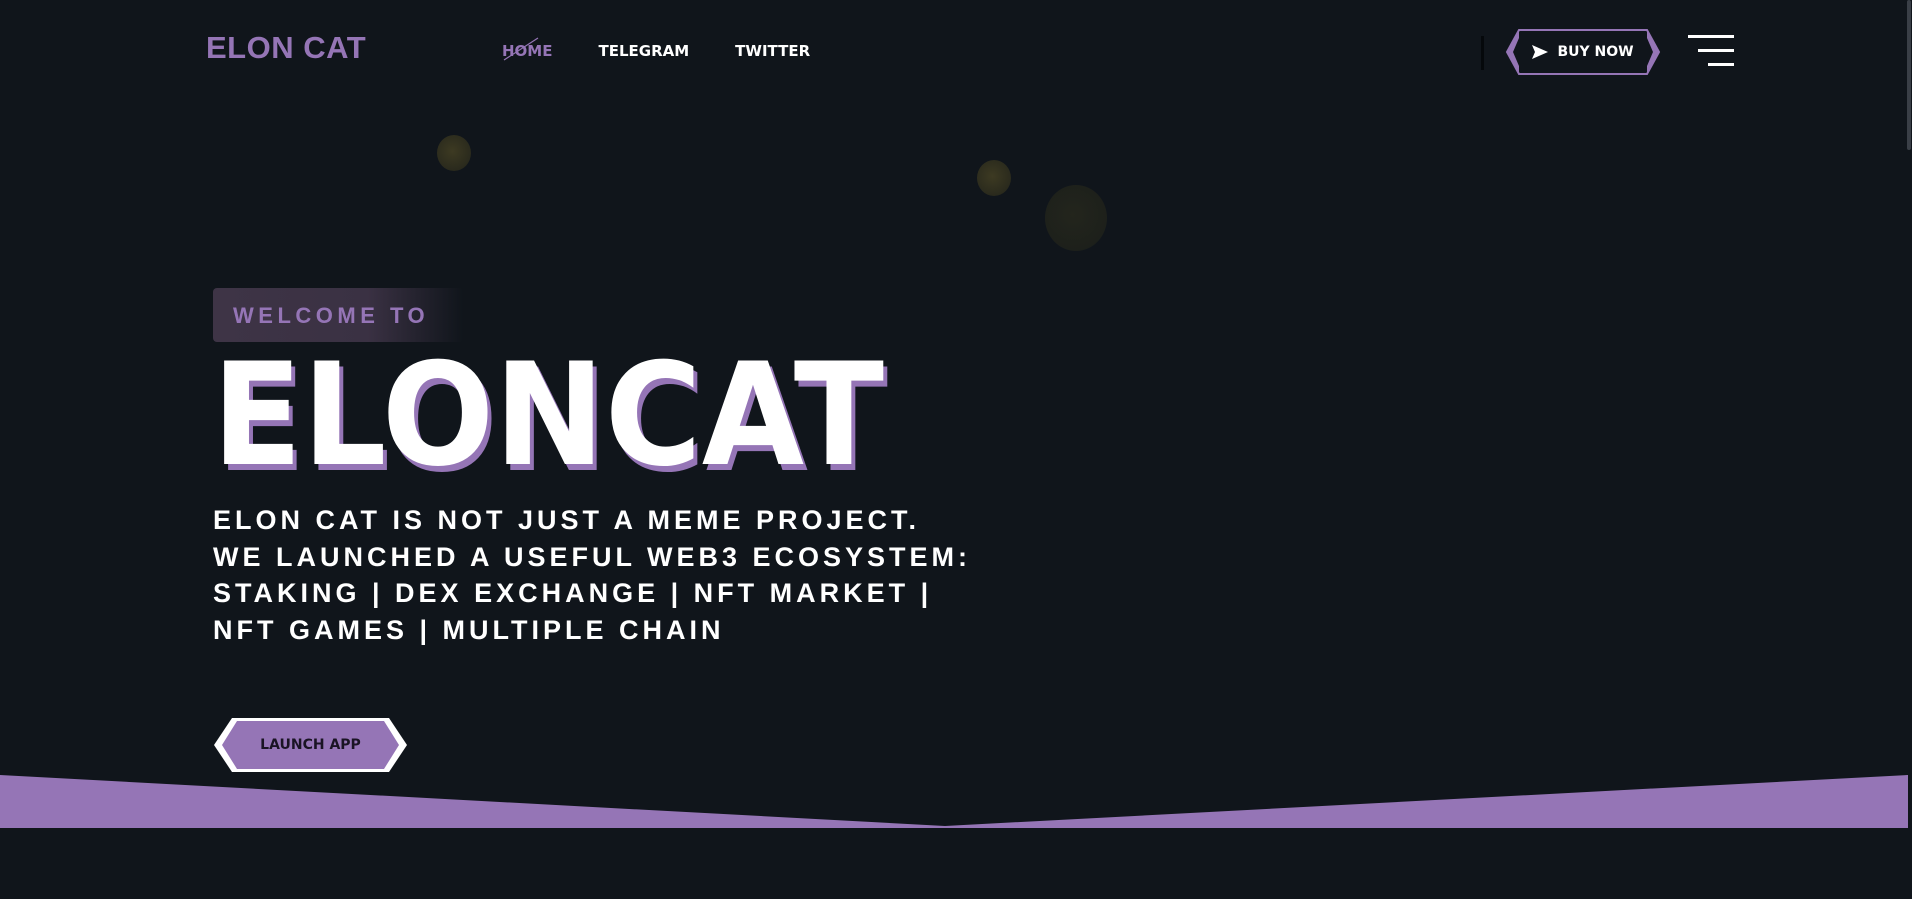  I want to click on nav-home: HOME, so click(527, 49).